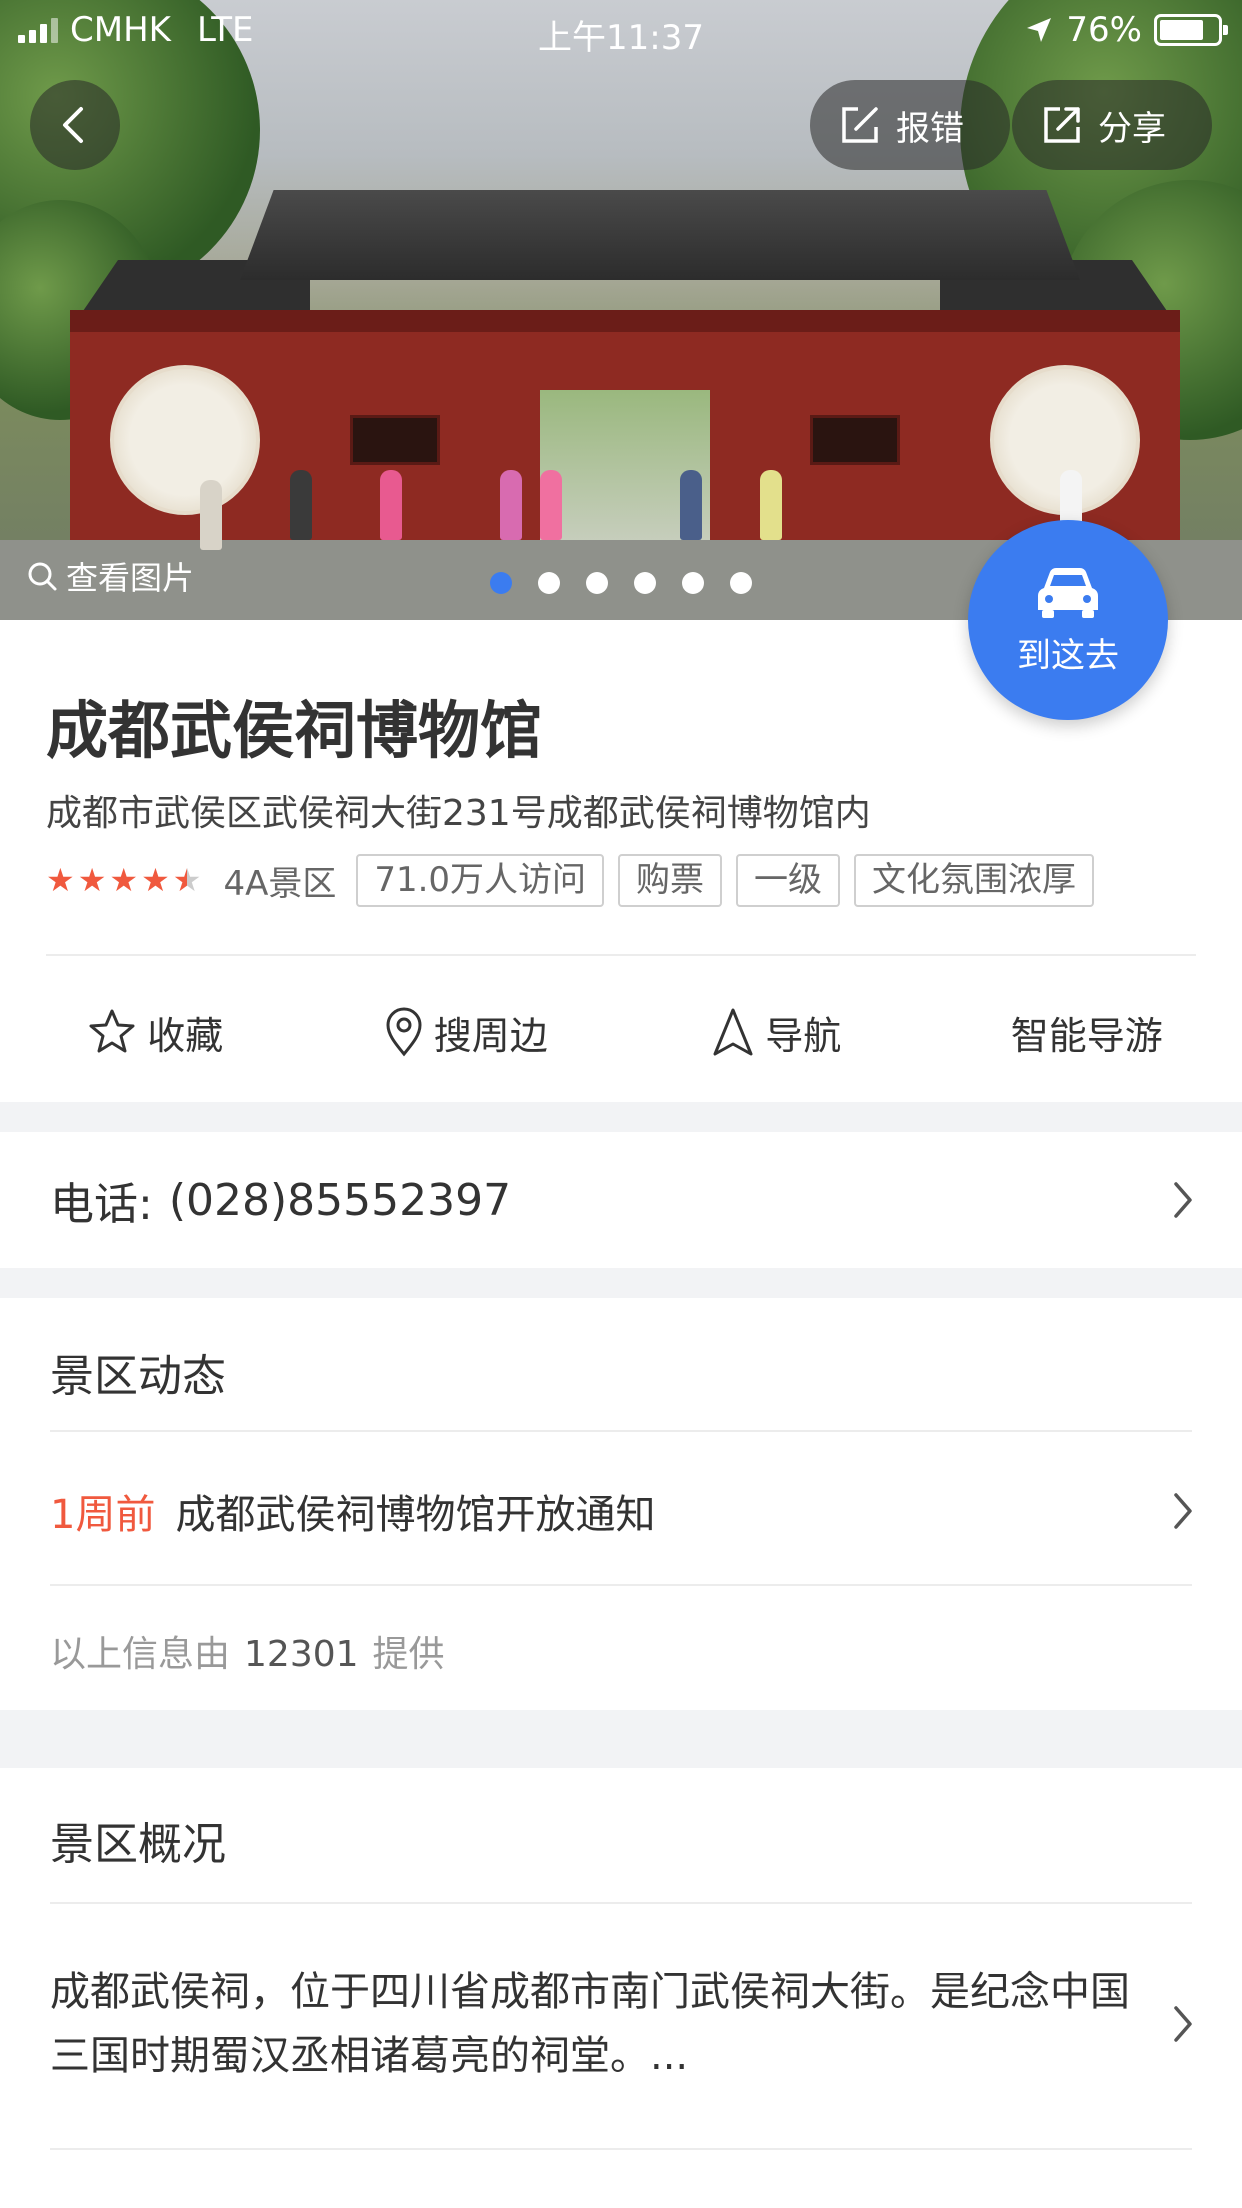 The image size is (1242, 2208). What do you see at coordinates (101, 1204) in the screenshot?
I see `phone-label: 电话:` at bounding box center [101, 1204].